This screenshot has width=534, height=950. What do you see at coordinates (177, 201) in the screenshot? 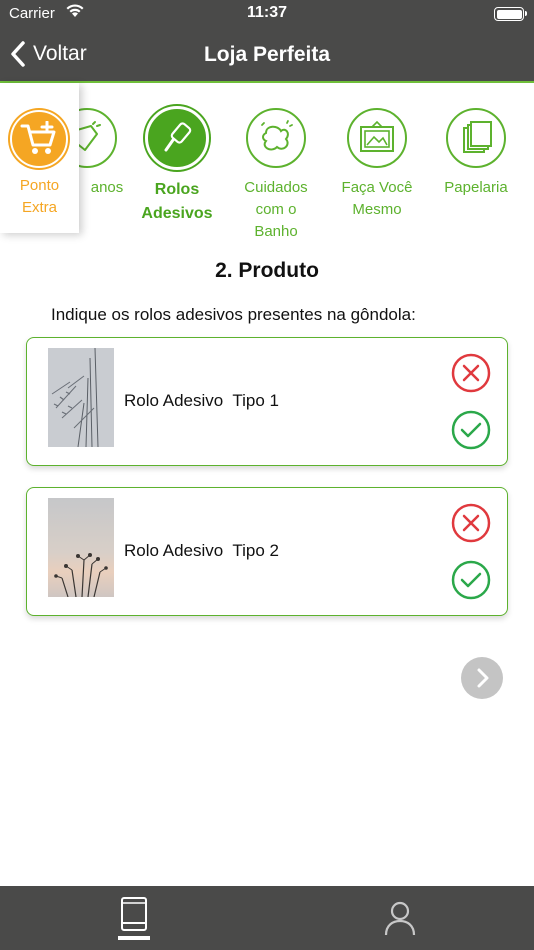
I see `category-label: Rolos Adesivos` at bounding box center [177, 201].